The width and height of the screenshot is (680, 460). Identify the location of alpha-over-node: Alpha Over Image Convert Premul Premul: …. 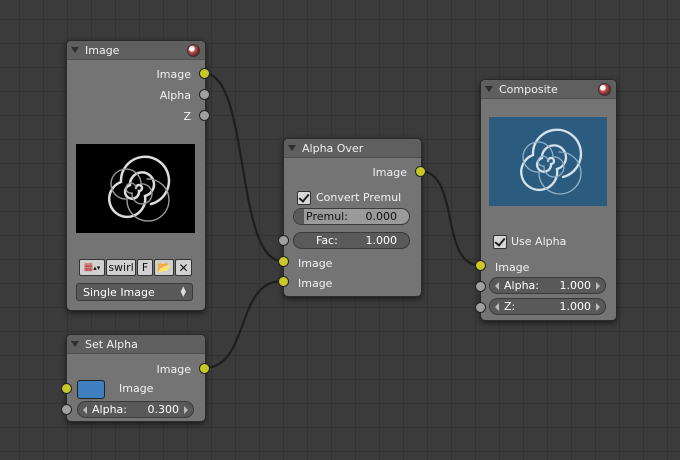
(352, 217).